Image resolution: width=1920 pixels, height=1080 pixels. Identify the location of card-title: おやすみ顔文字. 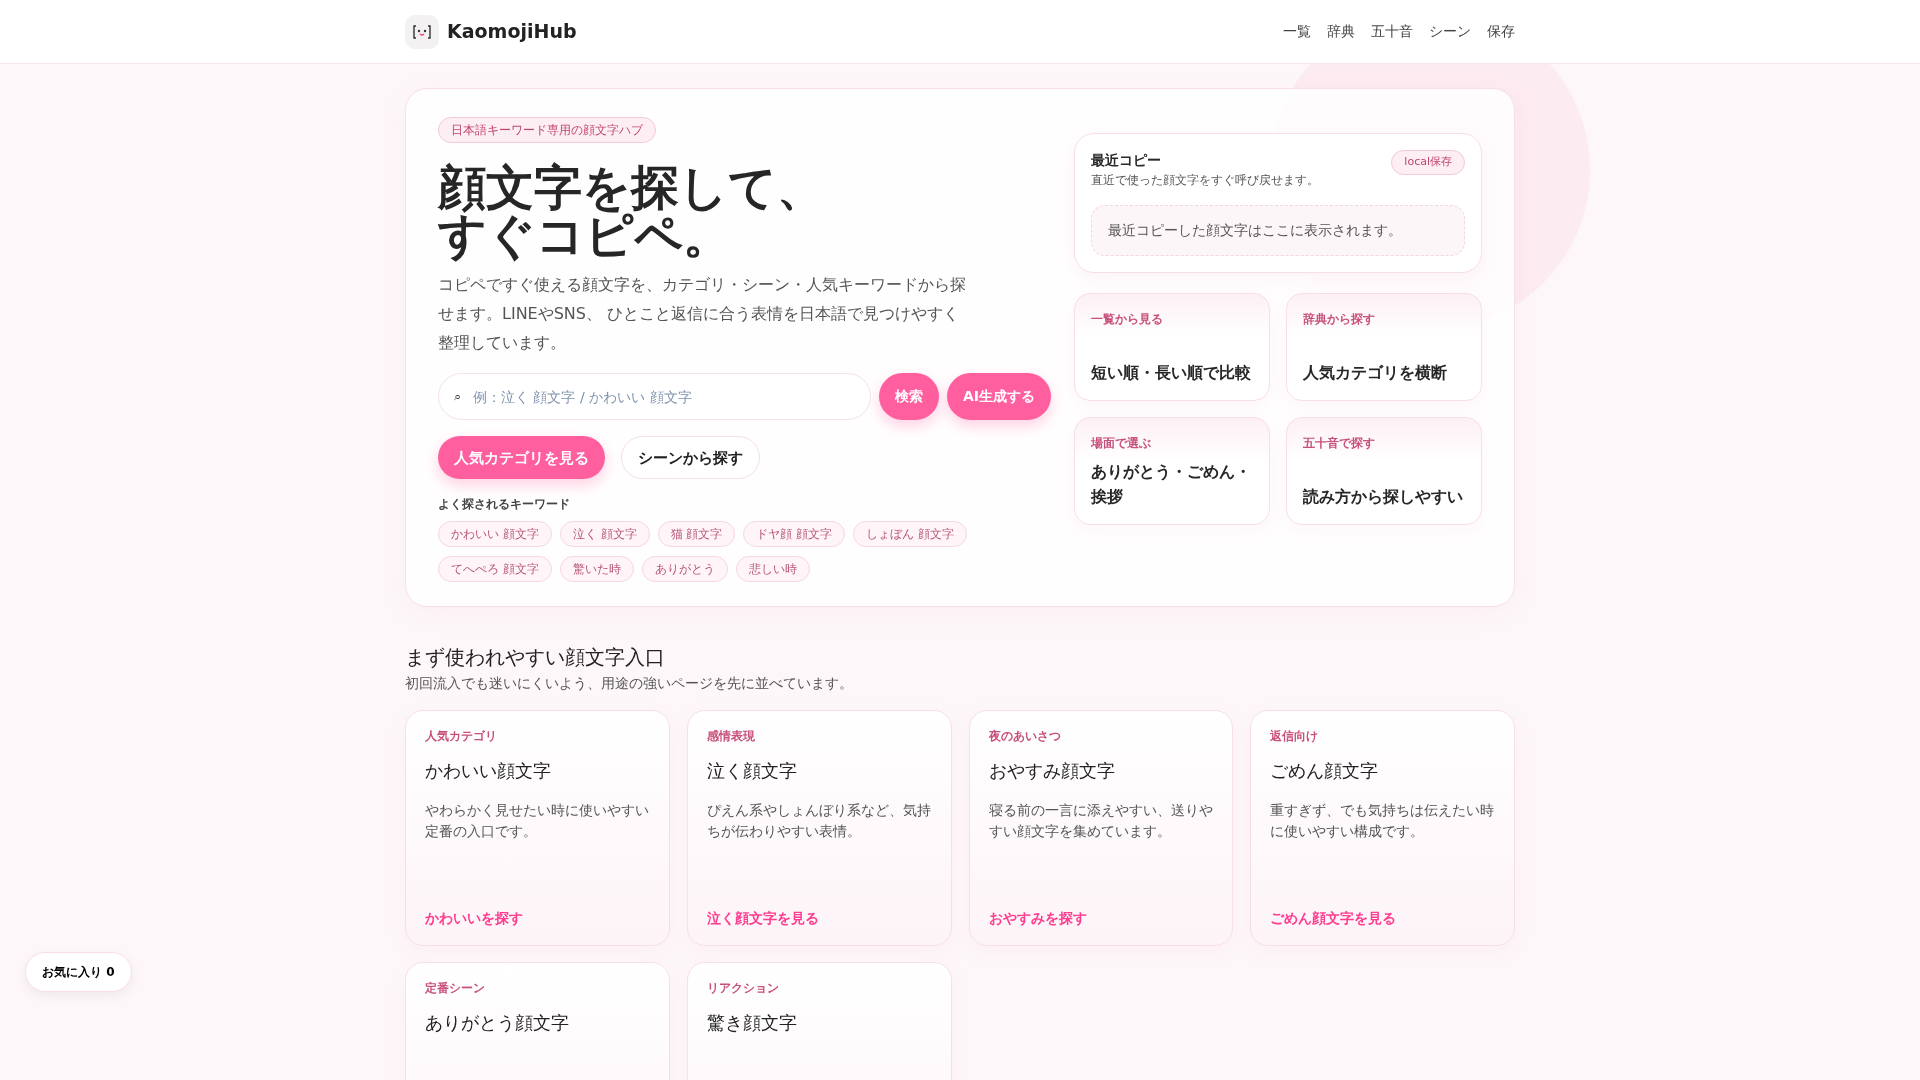
(1052, 771).